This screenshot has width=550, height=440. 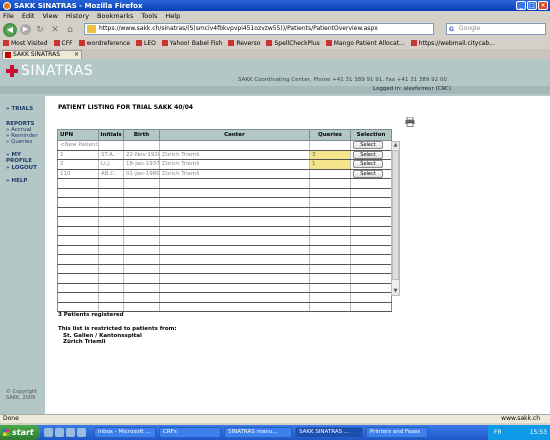 What do you see at coordinates (293, 43) in the screenshot?
I see `bookmark-item: SpellCheckPlus` at bounding box center [293, 43].